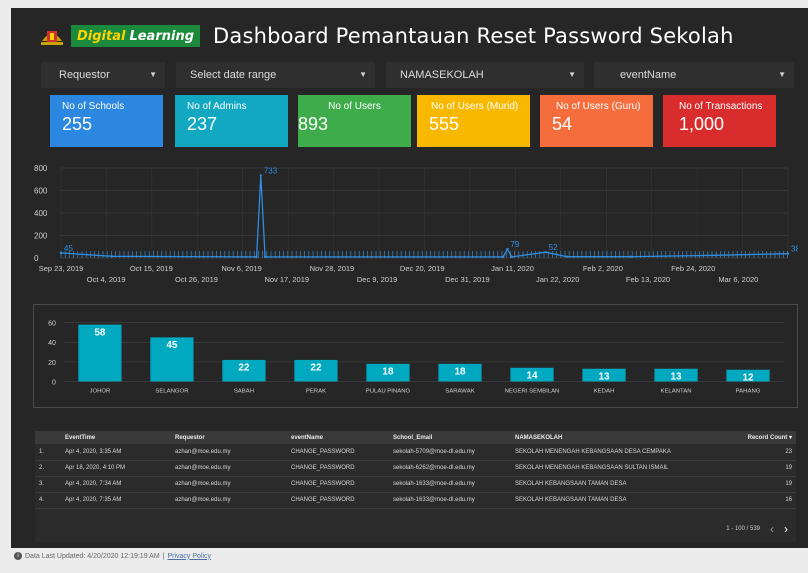 The height and width of the screenshot is (573, 808). I want to click on cell-namasekolah: SEKOLAH MENENGAH KEBANGSAAN DESA CEMPAKA, so click(618, 452).